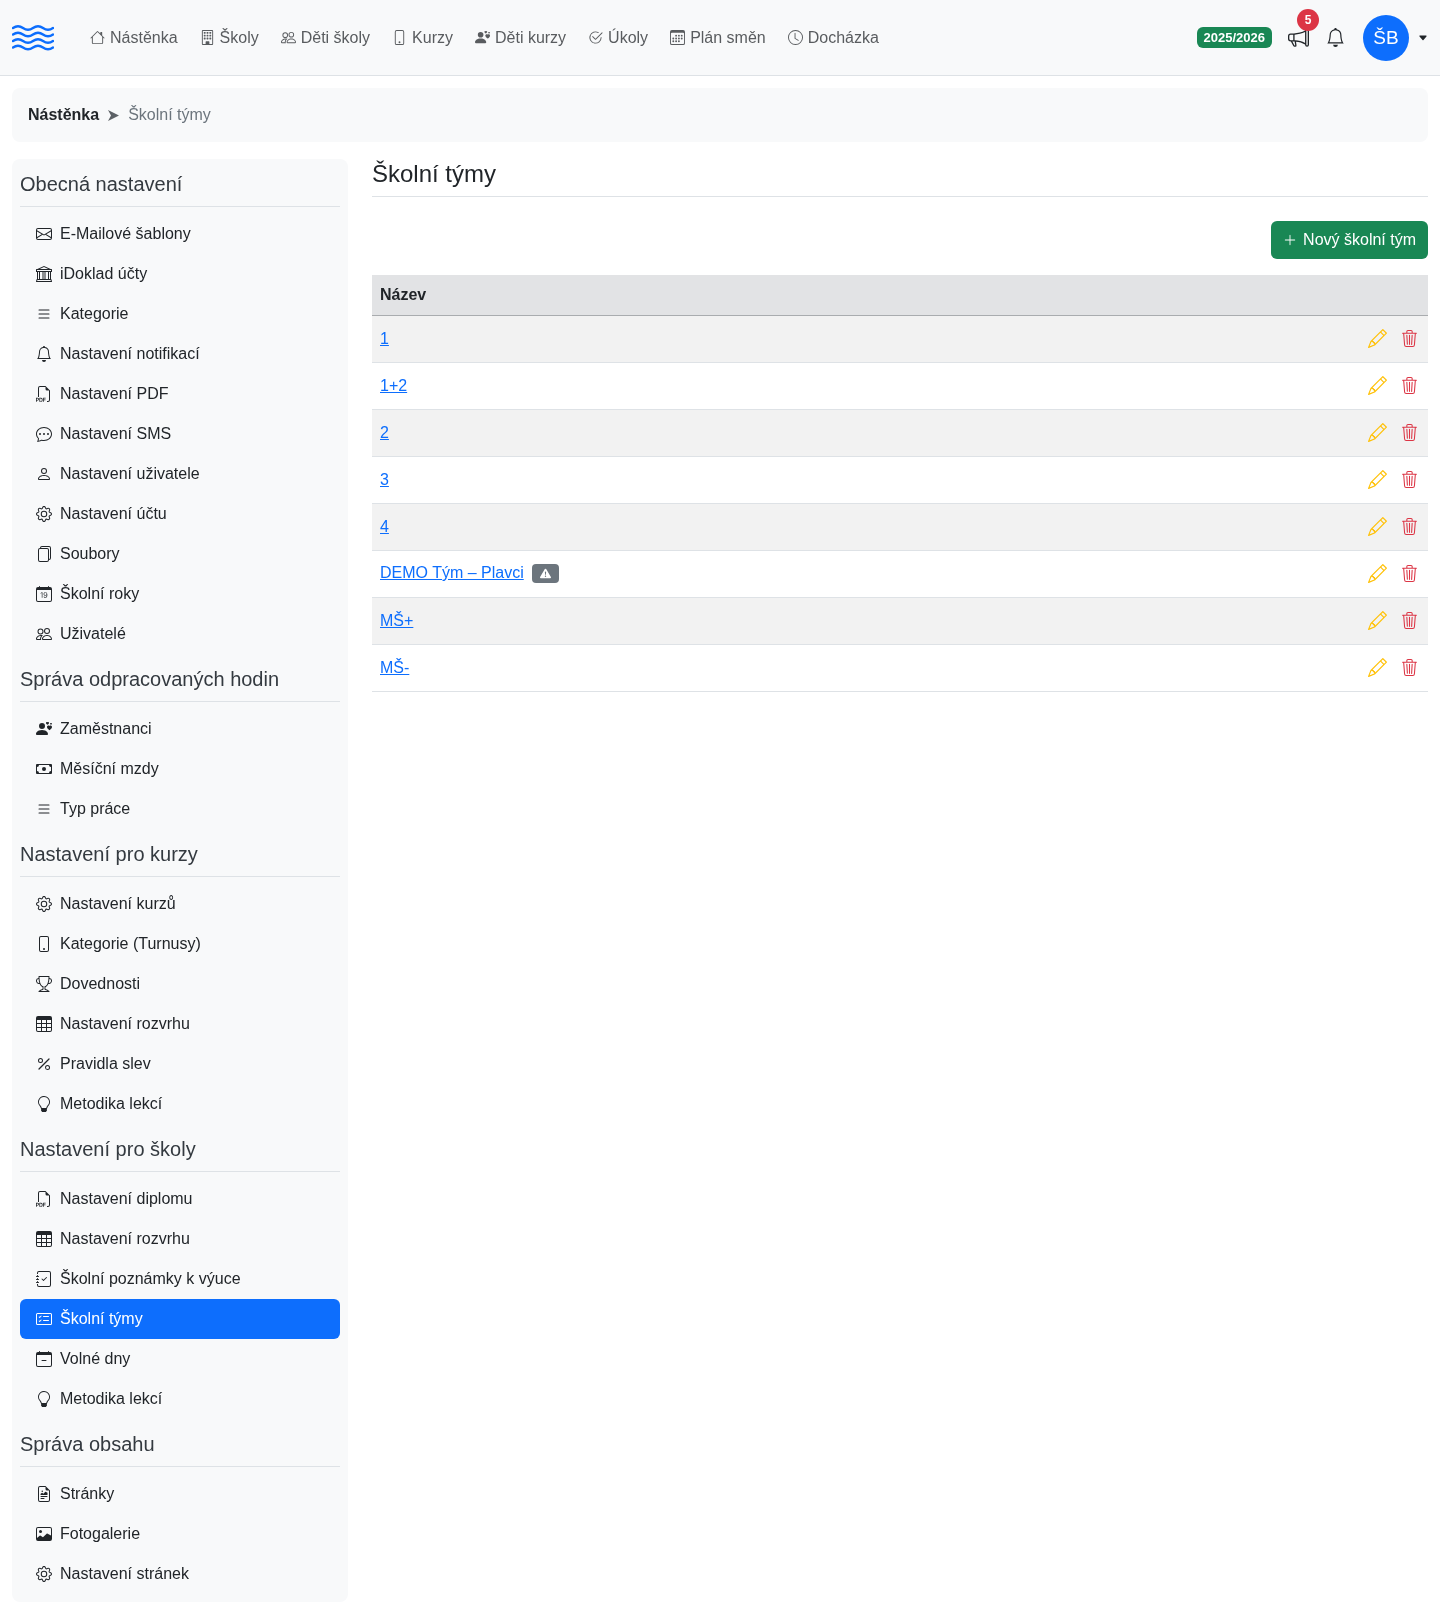 This screenshot has width=1440, height=1618. What do you see at coordinates (618, 37) in the screenshot?
I see `nav-link: Úkoly` at bounding box center [618, 37].